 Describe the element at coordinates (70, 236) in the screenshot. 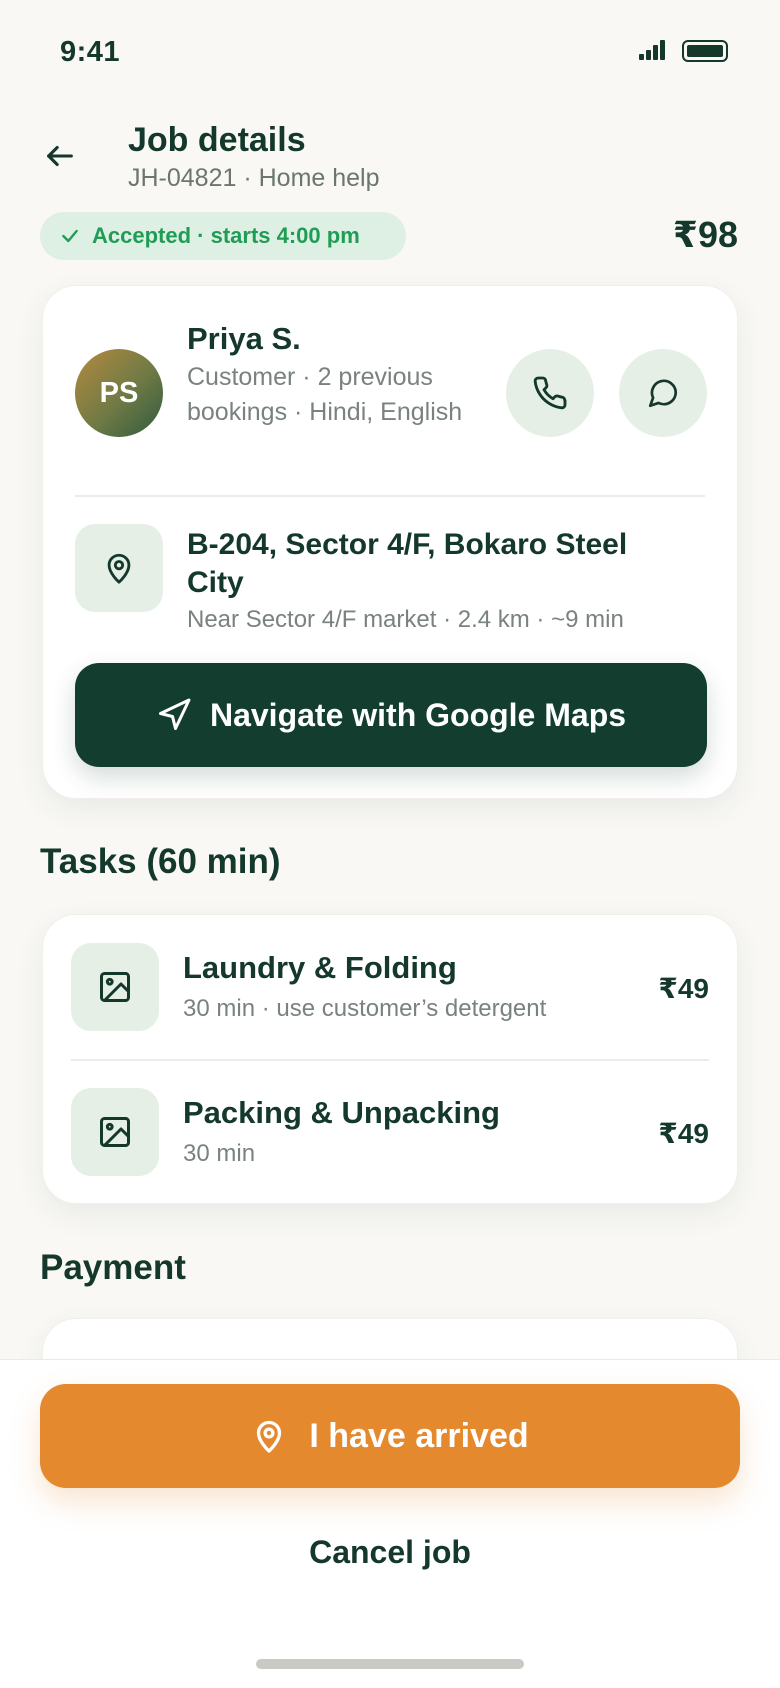

I see `check-icon` at that location.